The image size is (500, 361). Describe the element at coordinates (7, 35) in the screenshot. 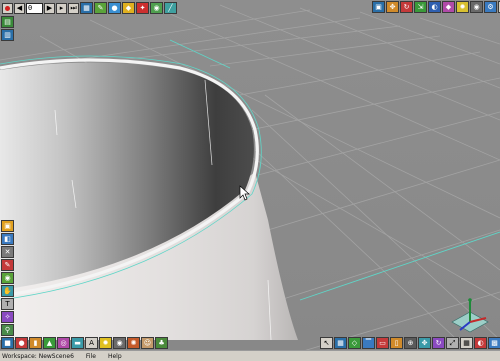

I see `view-icon: ▥` at that location.